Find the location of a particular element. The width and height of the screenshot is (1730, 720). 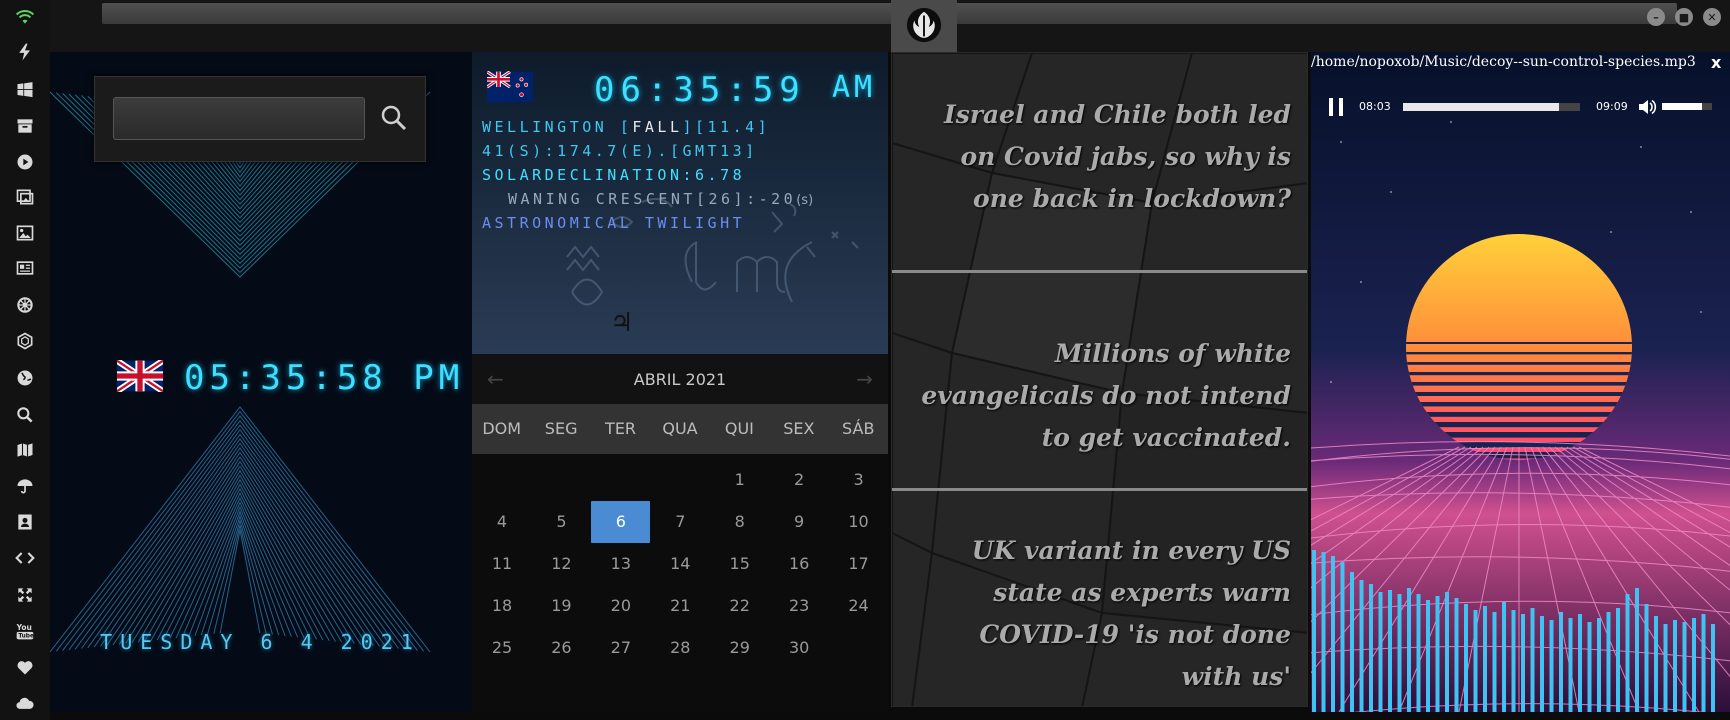

calendar-day: 28 is located at coordinates (680, 648).